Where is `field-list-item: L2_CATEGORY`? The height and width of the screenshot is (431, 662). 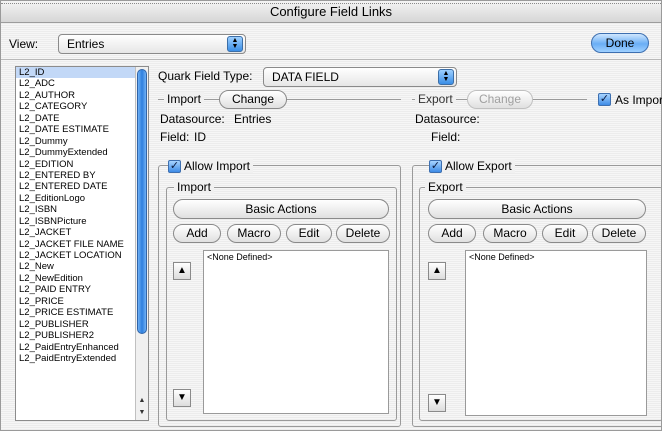
field-list-item: L2_CATEGORY is located at coordinates (76, 106).